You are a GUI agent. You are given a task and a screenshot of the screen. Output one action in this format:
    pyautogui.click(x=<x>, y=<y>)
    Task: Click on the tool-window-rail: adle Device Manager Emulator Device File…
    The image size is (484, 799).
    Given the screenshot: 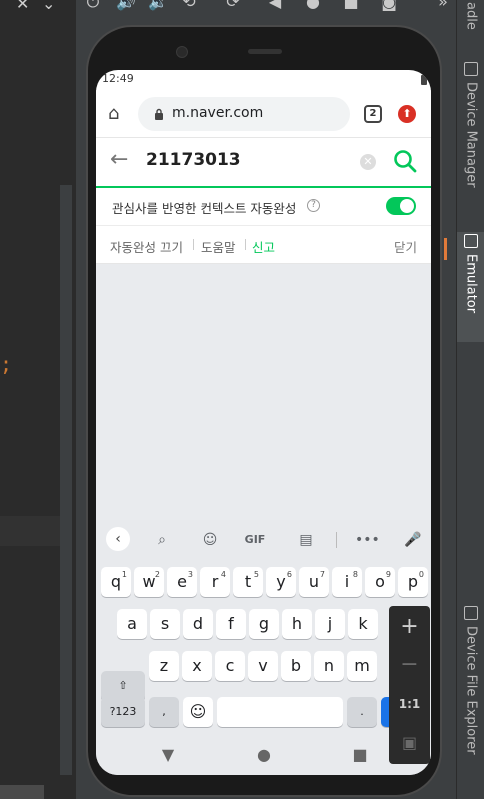 What is the action you would take?
    pyautogui.click(x=470, y=399)
    